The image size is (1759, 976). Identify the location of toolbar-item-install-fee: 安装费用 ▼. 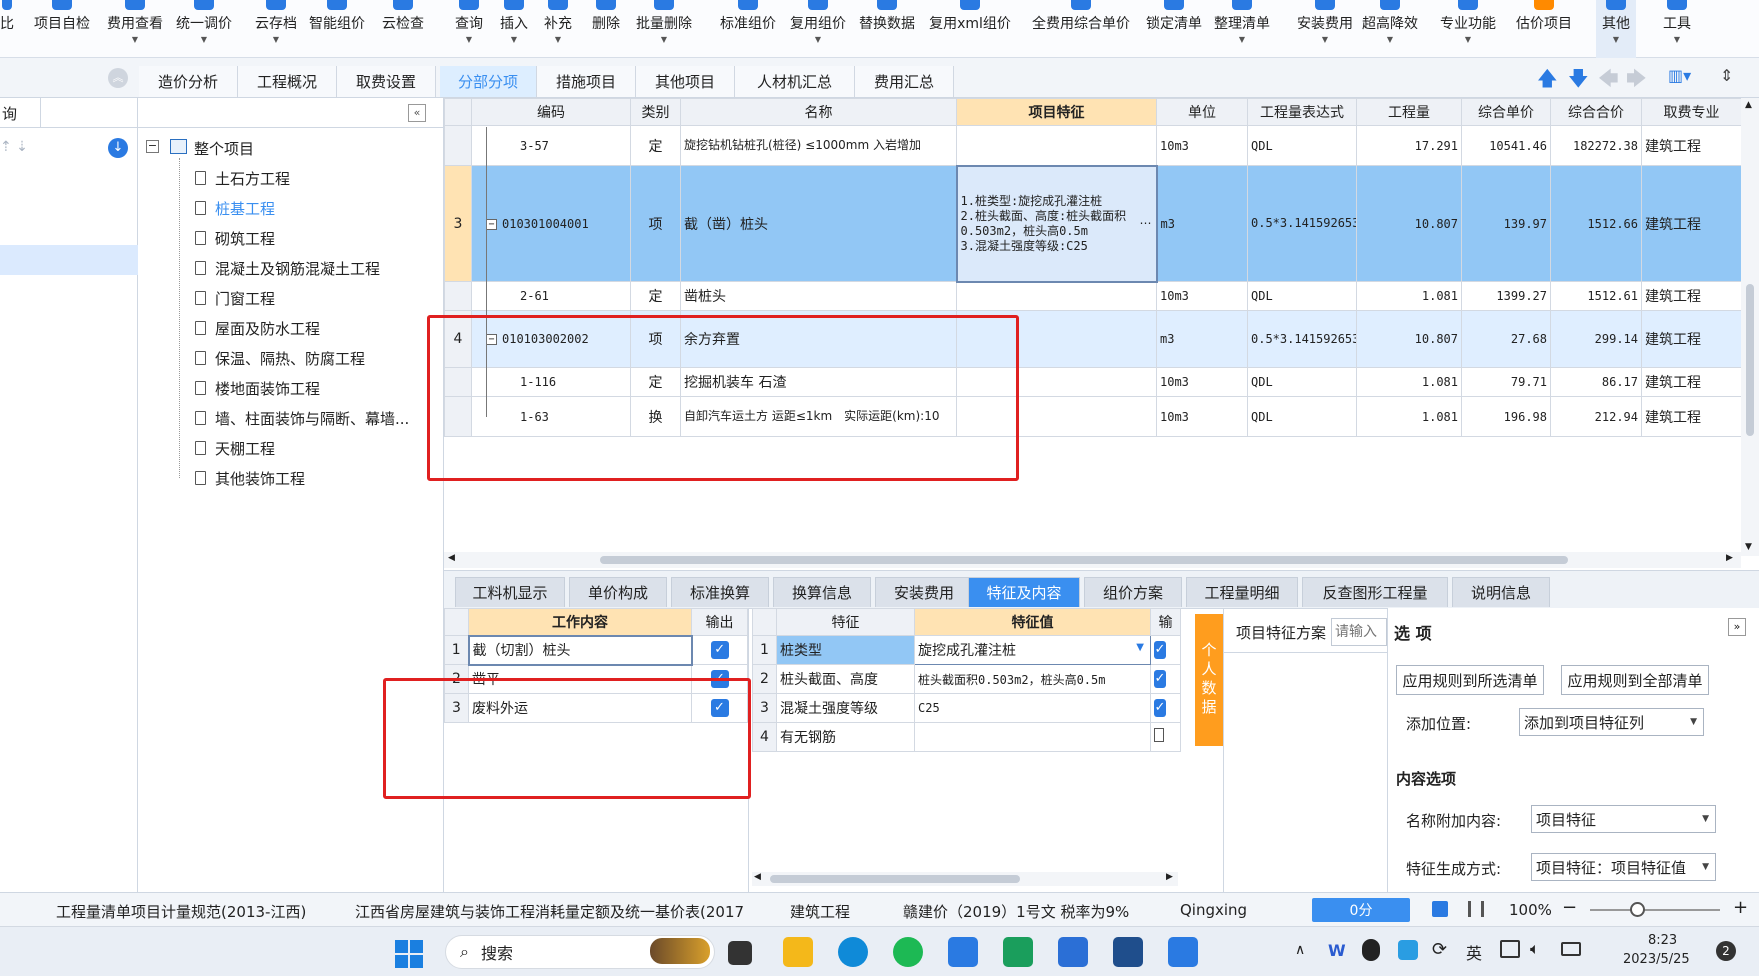
(1325, 29).